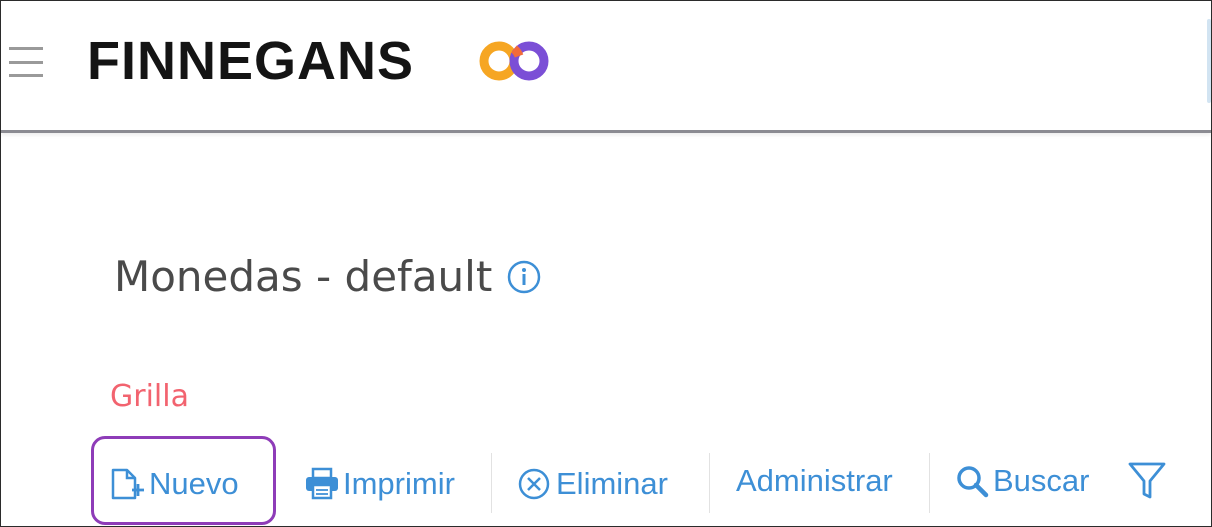 Image resolution: width=1212 pixels, height=527 pixels. What do you see at coordinates (1041, 480) in the screenshot?
I see `search-button-label: Buscar` at bounding box center [1041, 480].